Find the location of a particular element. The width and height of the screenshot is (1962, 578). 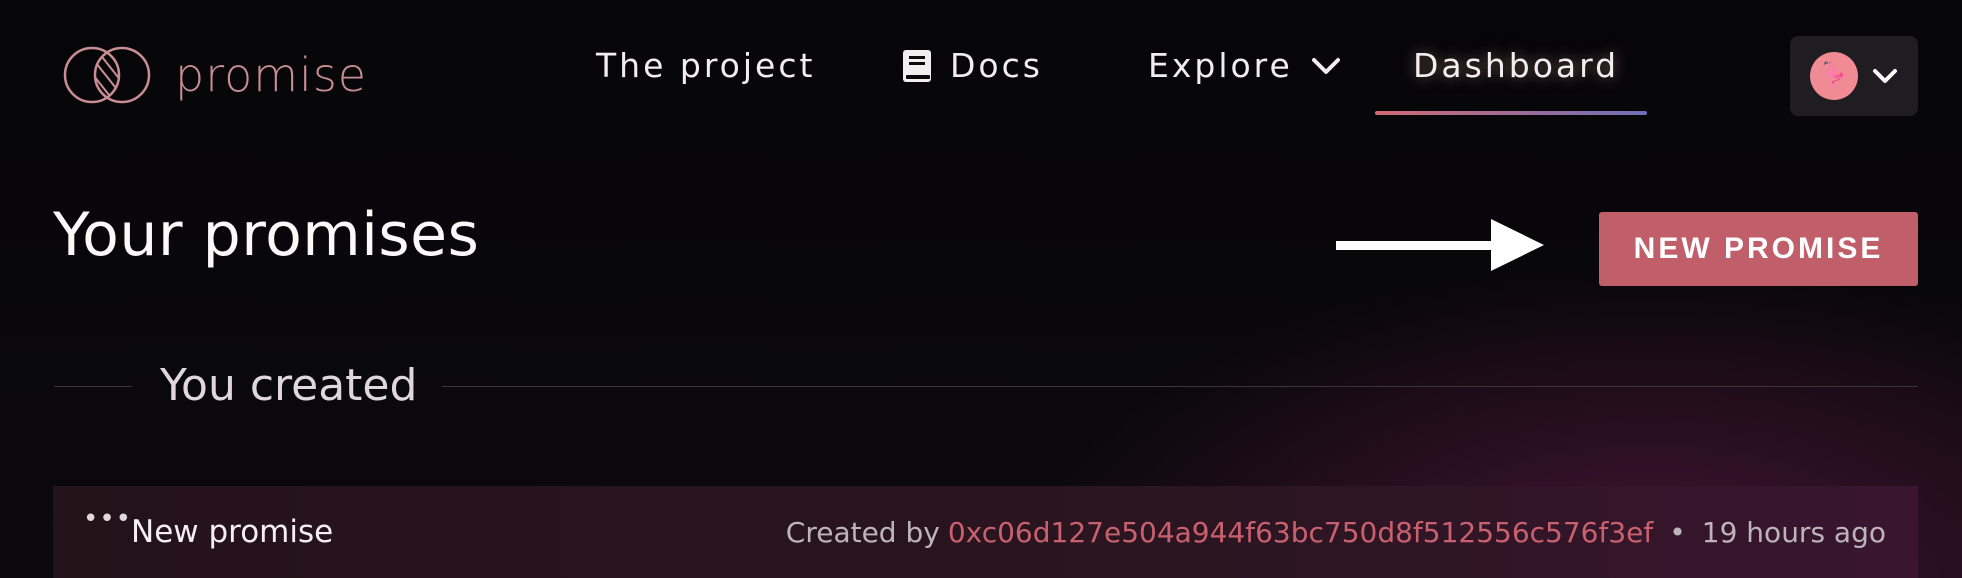

nav-dashboard: Dashboard is located at coordinates (1516, 65).